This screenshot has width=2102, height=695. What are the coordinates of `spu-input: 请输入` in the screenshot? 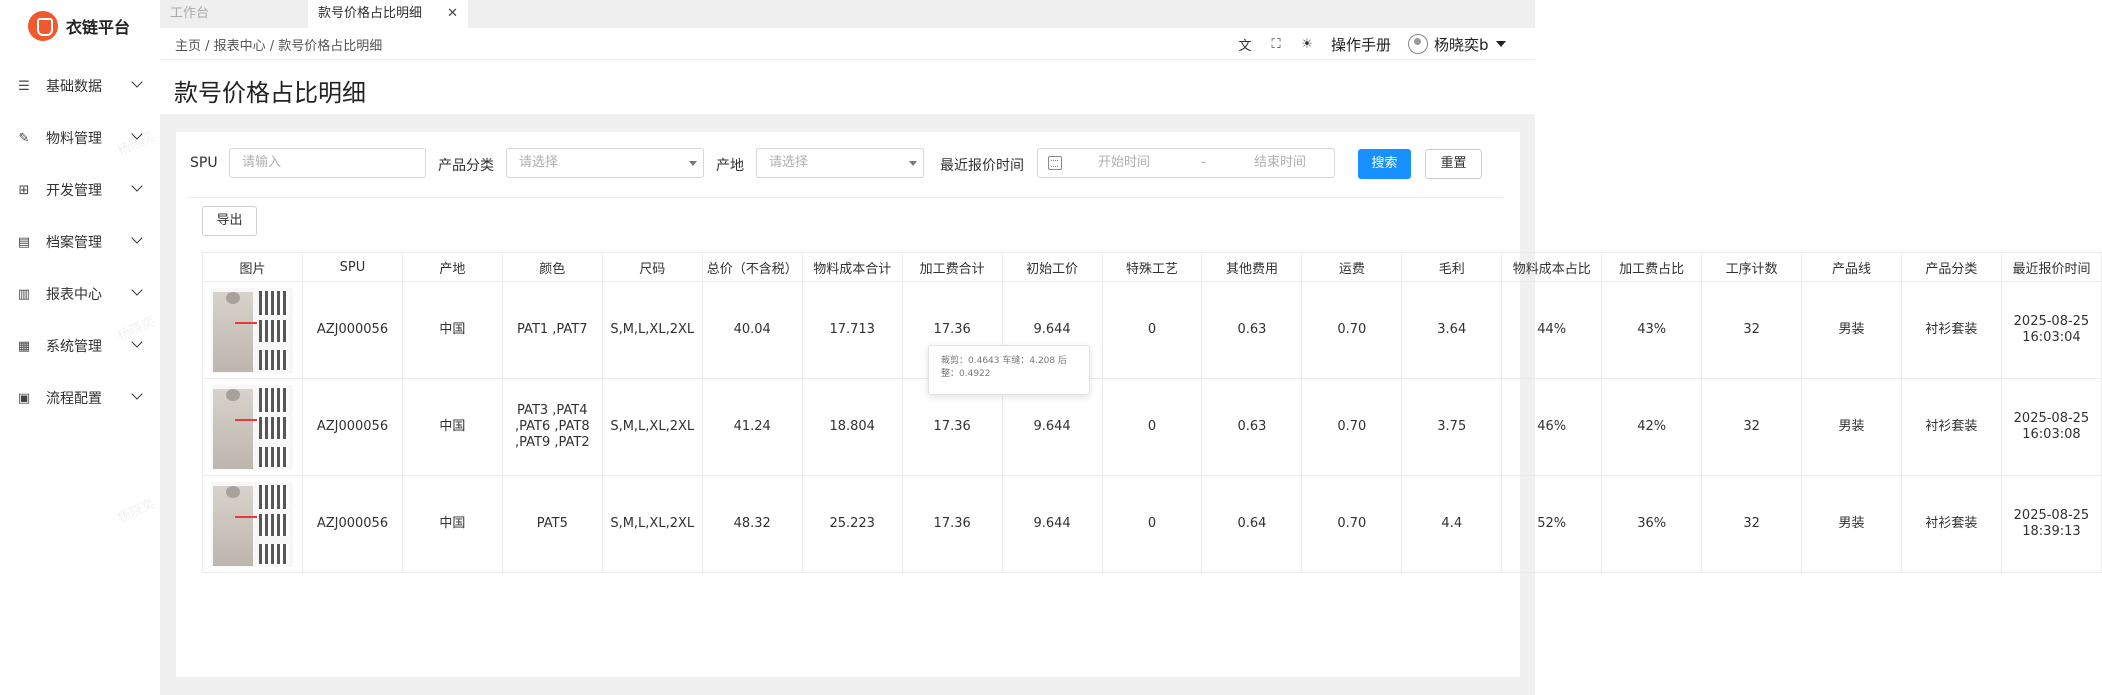 It's located at (327, 163).